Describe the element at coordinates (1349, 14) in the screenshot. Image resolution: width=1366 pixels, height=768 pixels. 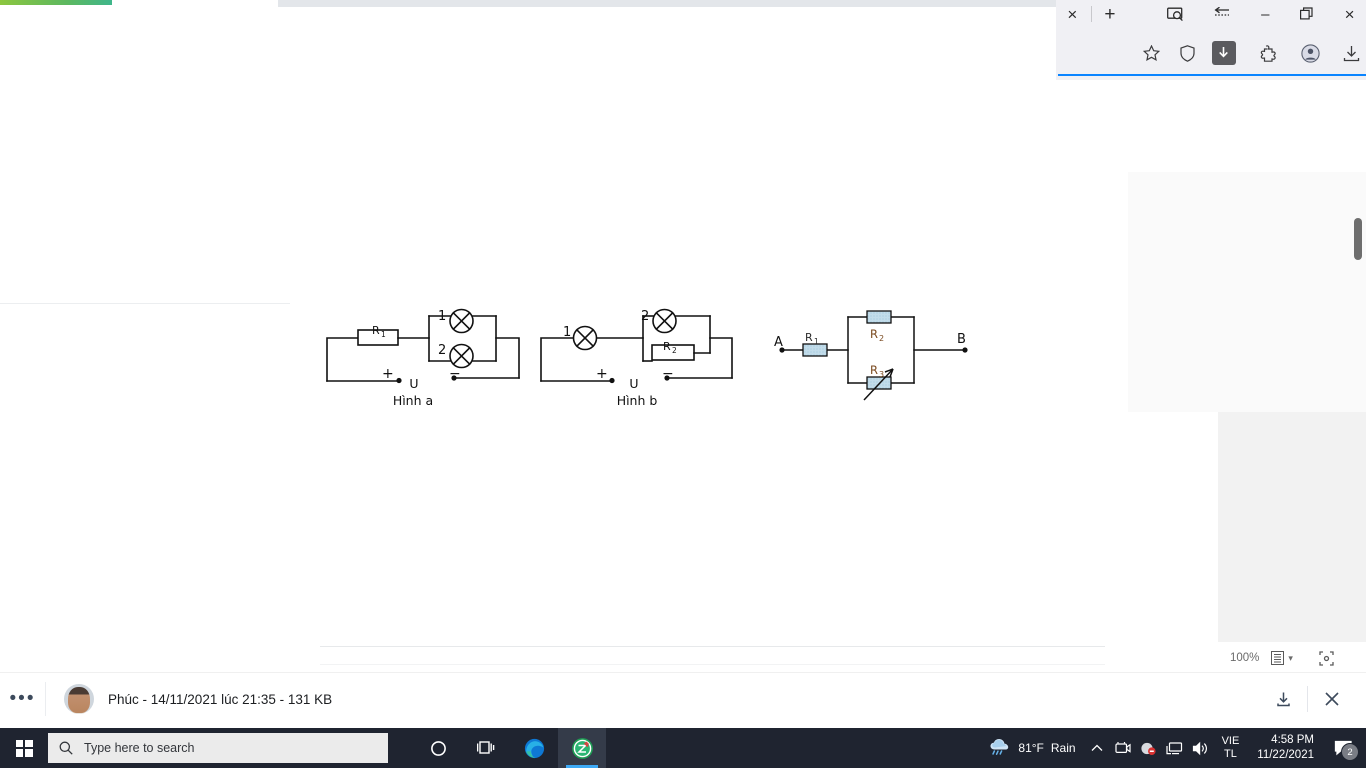
I see `close-window-button: ×` at that location.